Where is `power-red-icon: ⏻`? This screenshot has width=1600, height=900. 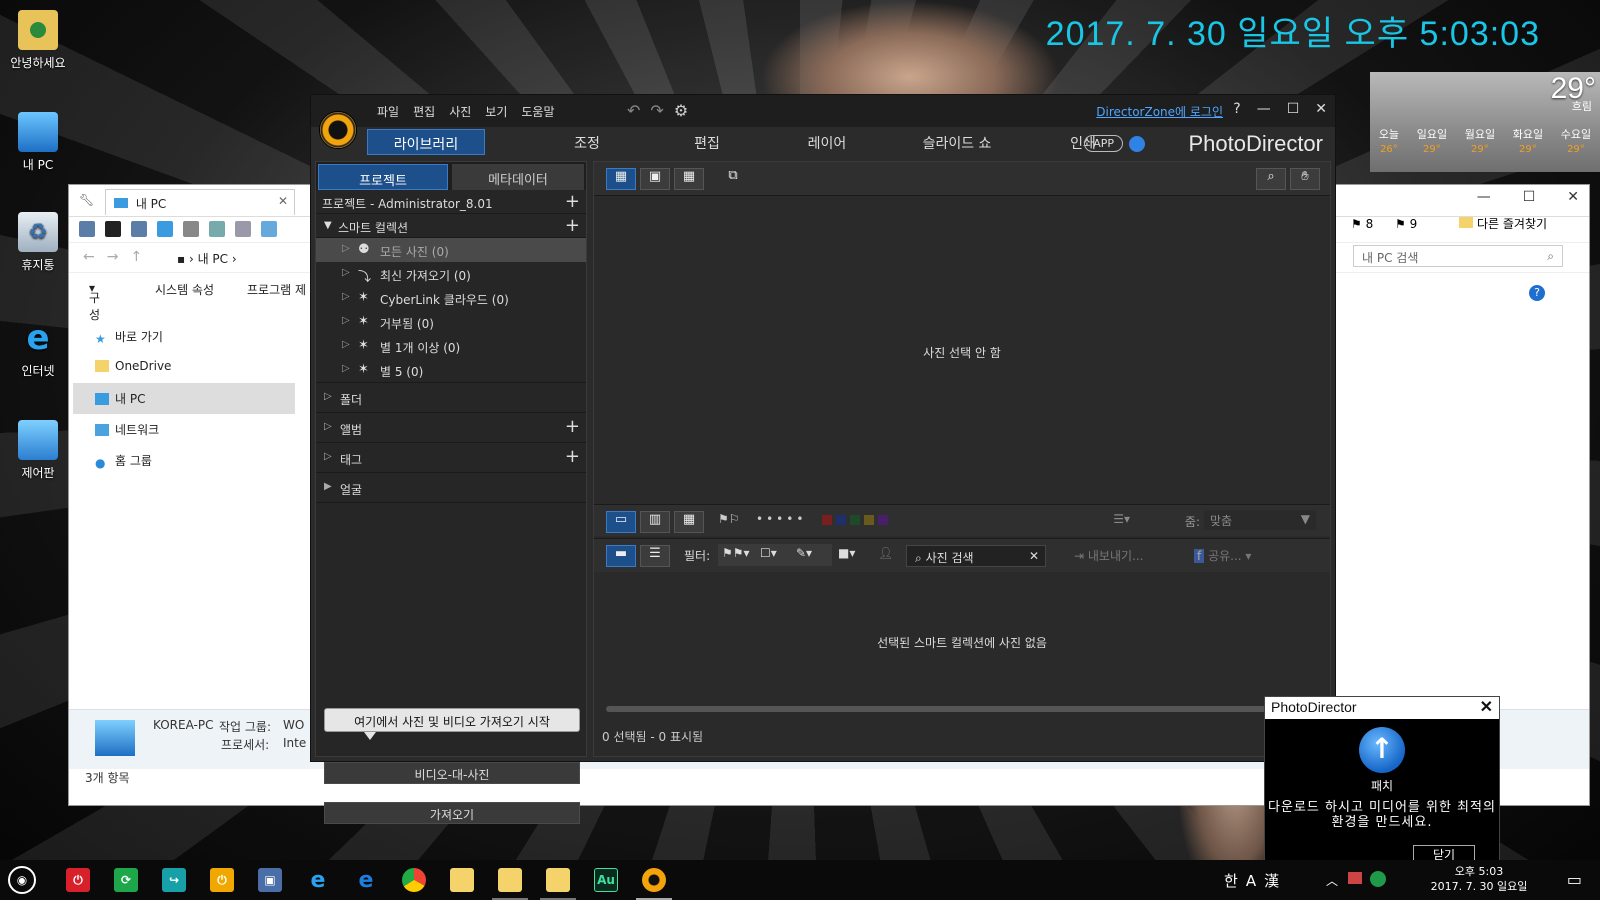 power-red-icon: ⏻ is located at coordinates (78, 880).